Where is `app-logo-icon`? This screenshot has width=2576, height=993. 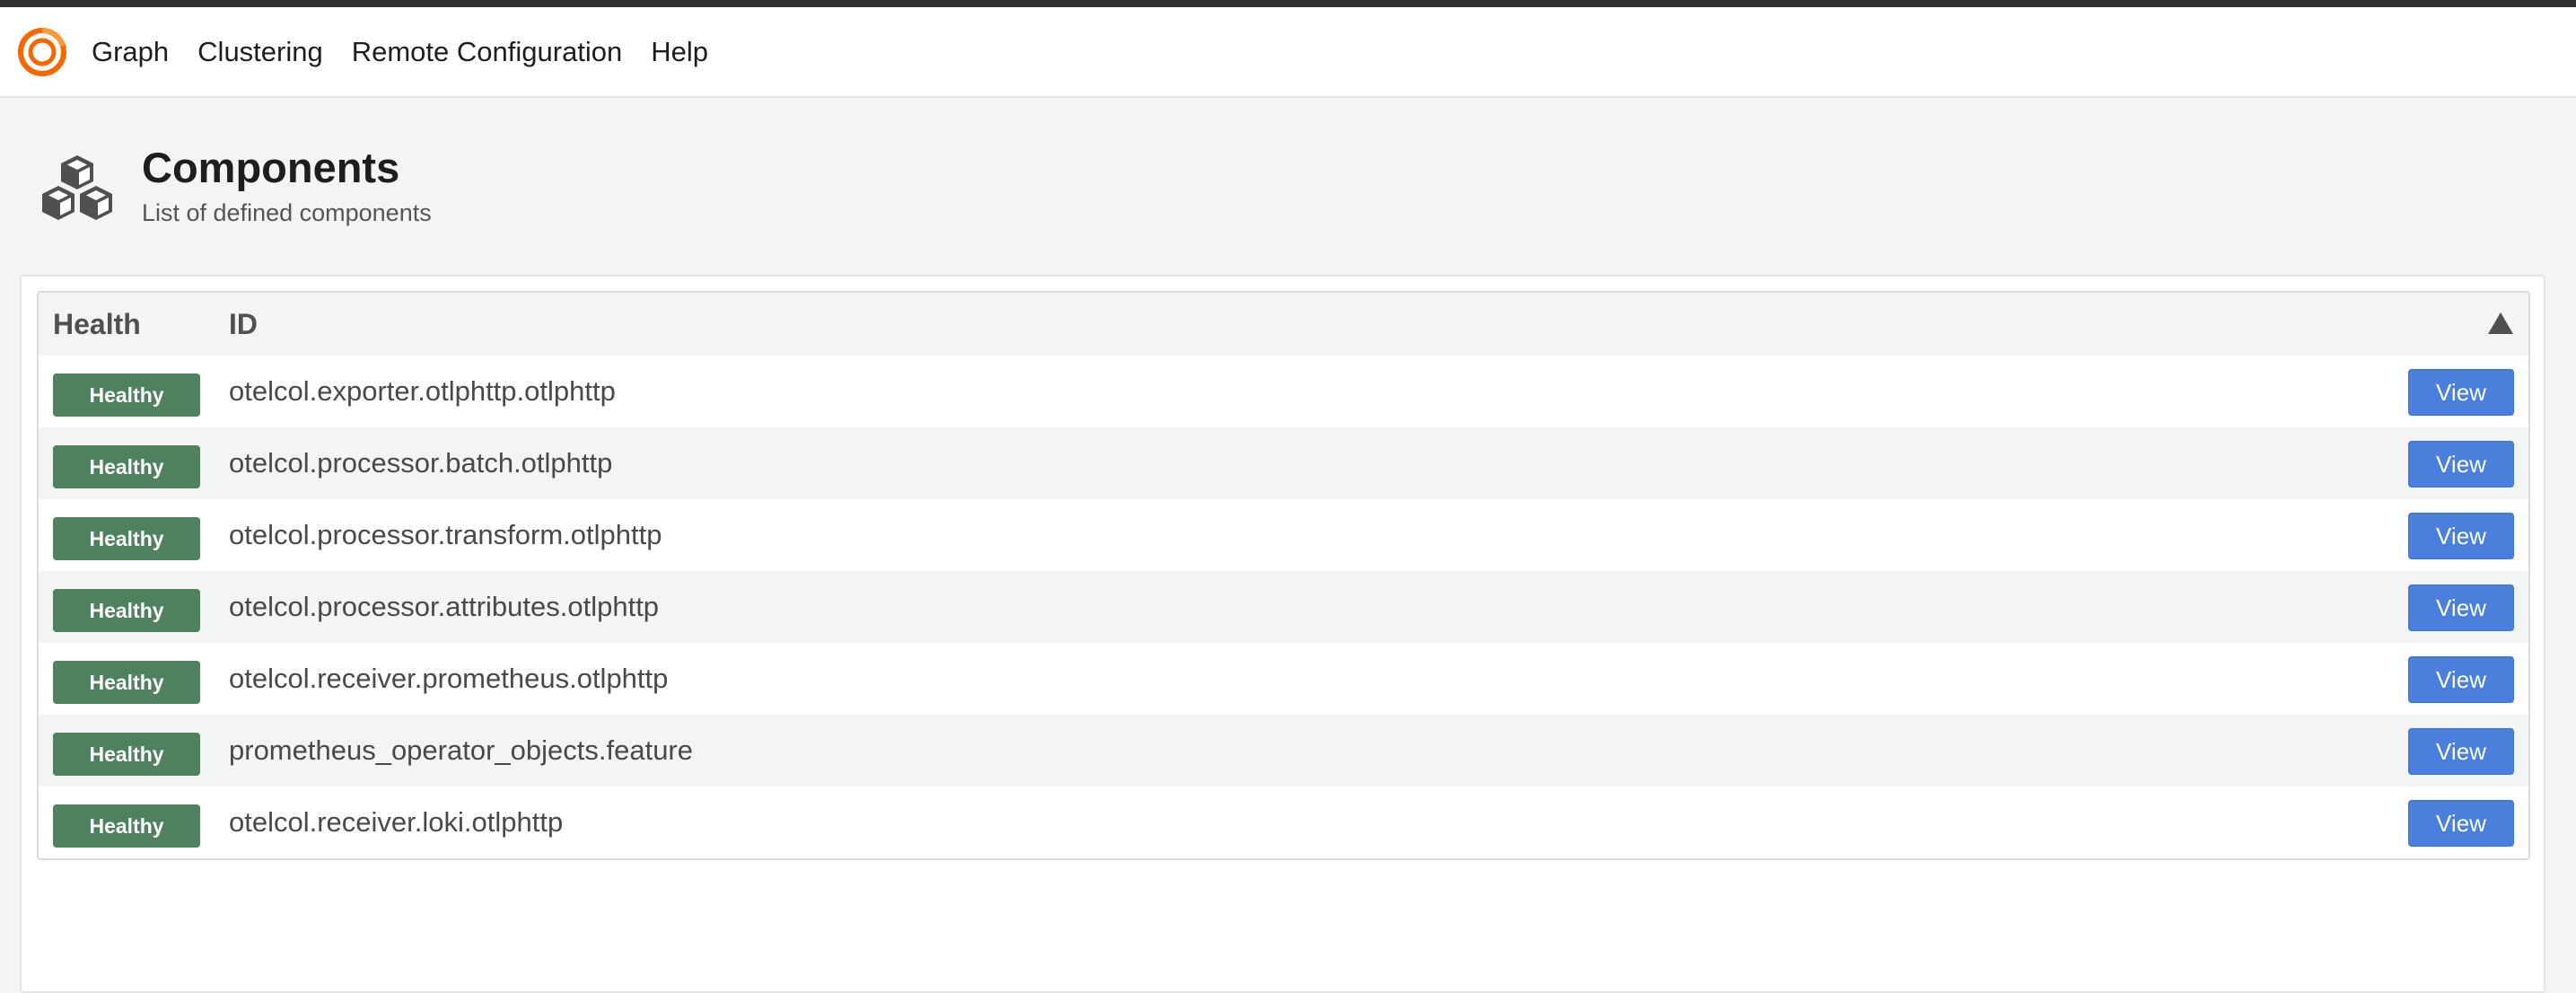 app-logo-icon is located at coordinates (42, 51).